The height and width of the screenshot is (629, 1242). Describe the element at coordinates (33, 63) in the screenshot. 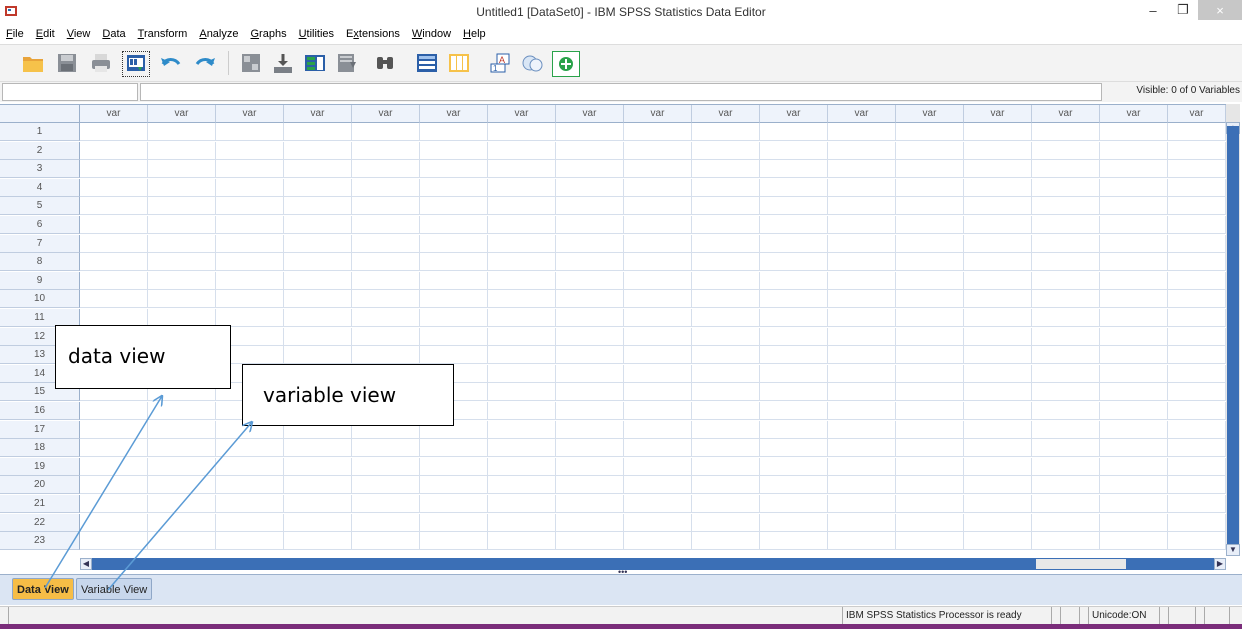

I see `open-icon` at that location.